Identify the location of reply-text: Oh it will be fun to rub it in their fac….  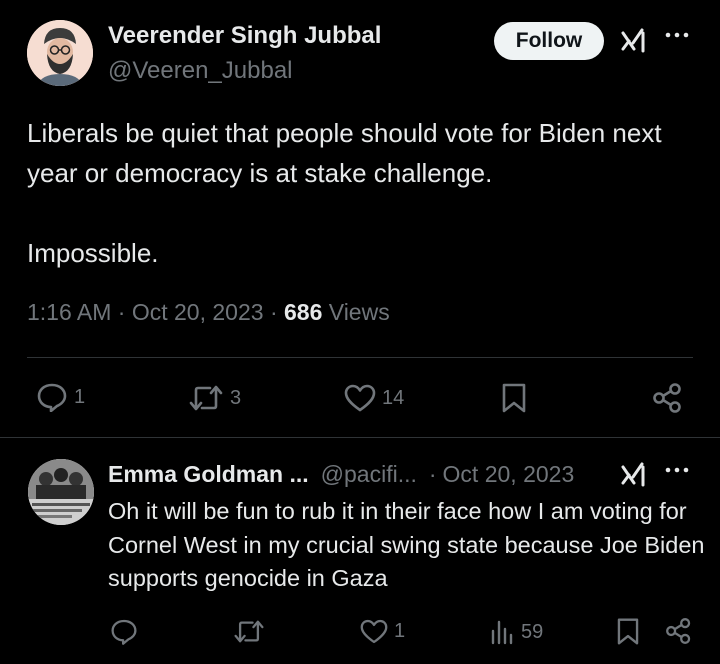
(406, 544).